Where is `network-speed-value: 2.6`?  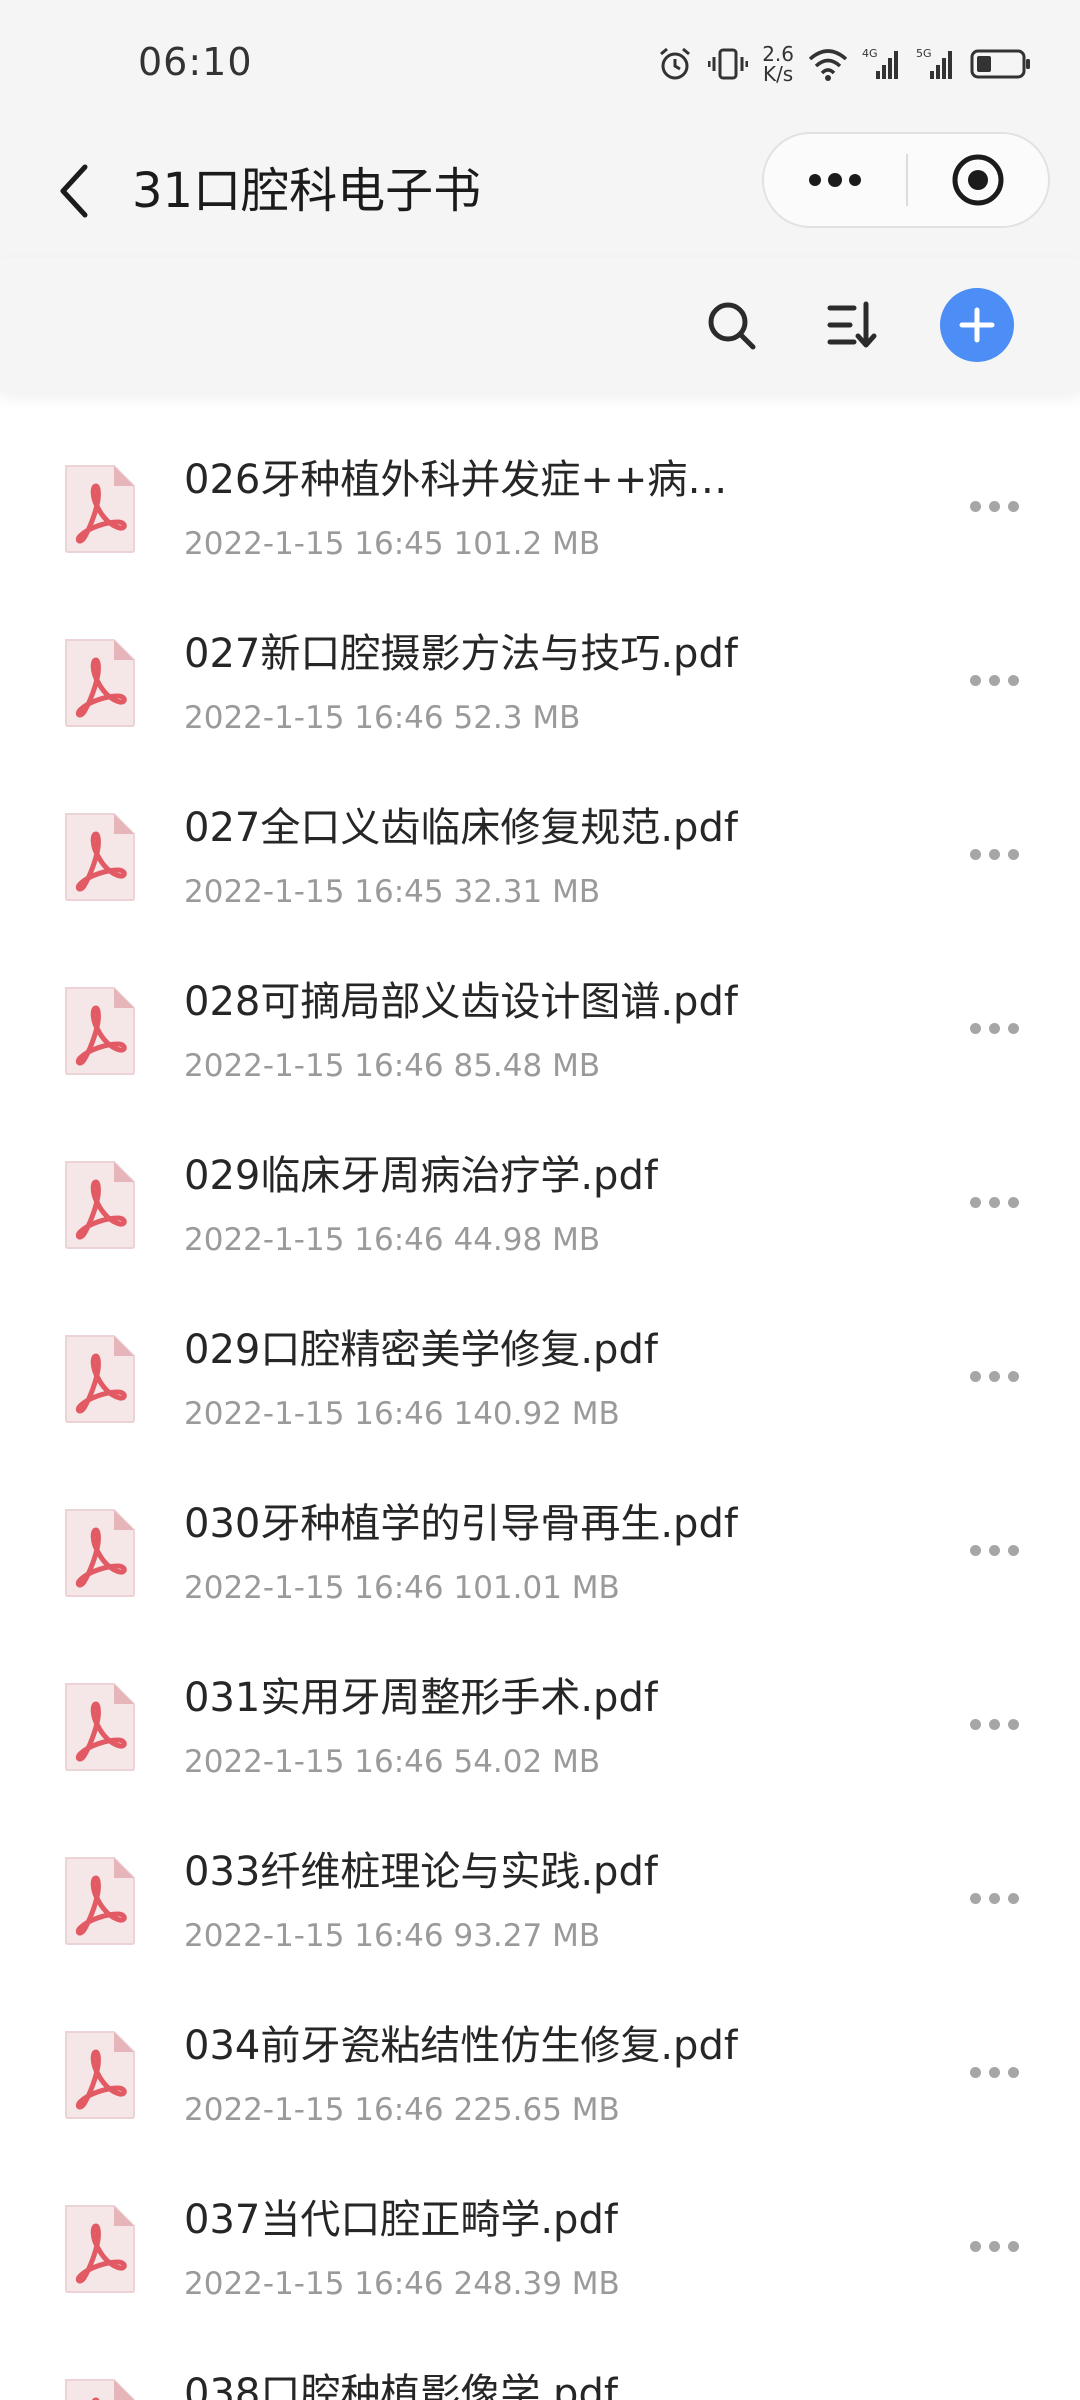 network-speed-value: 2.6 is located at coordinates (778, 54).